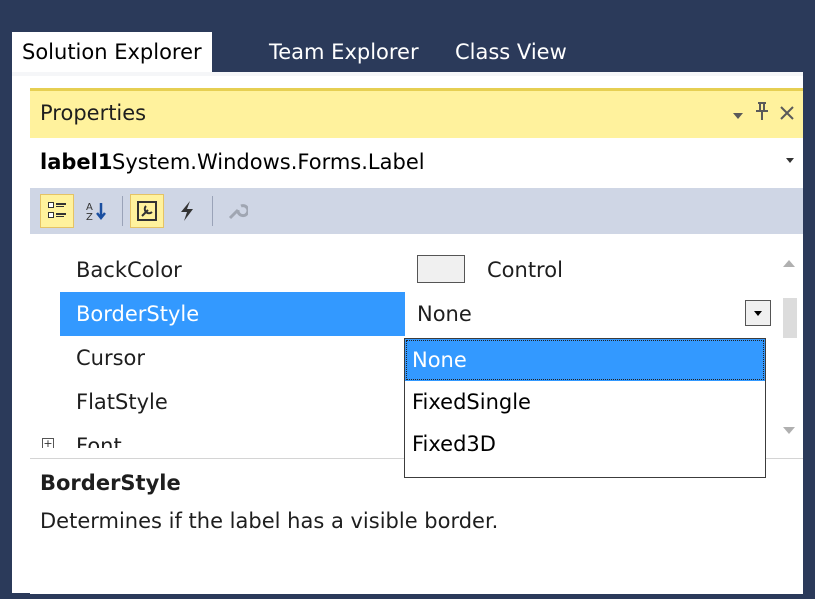 The width and height of the screenshot is (815, 599). Describe the element at coordinates (787, 114) in the screenshot. I see `close-icon` at that location.